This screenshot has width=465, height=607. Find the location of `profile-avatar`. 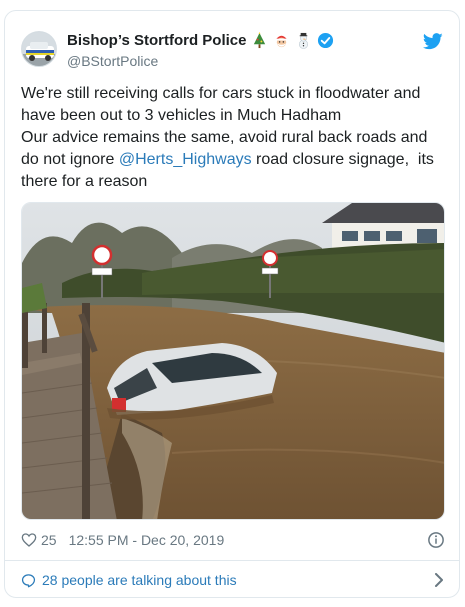

profile-avatar is located at coordinates (39, 49).